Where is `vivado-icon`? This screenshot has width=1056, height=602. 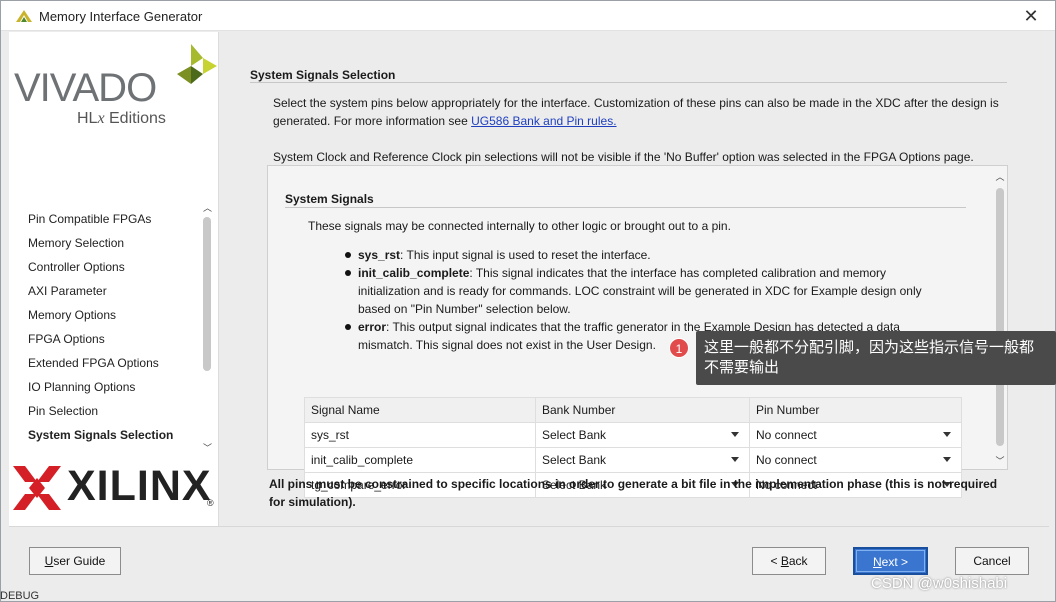 vivado-icon is located at coordinates (24, 16).